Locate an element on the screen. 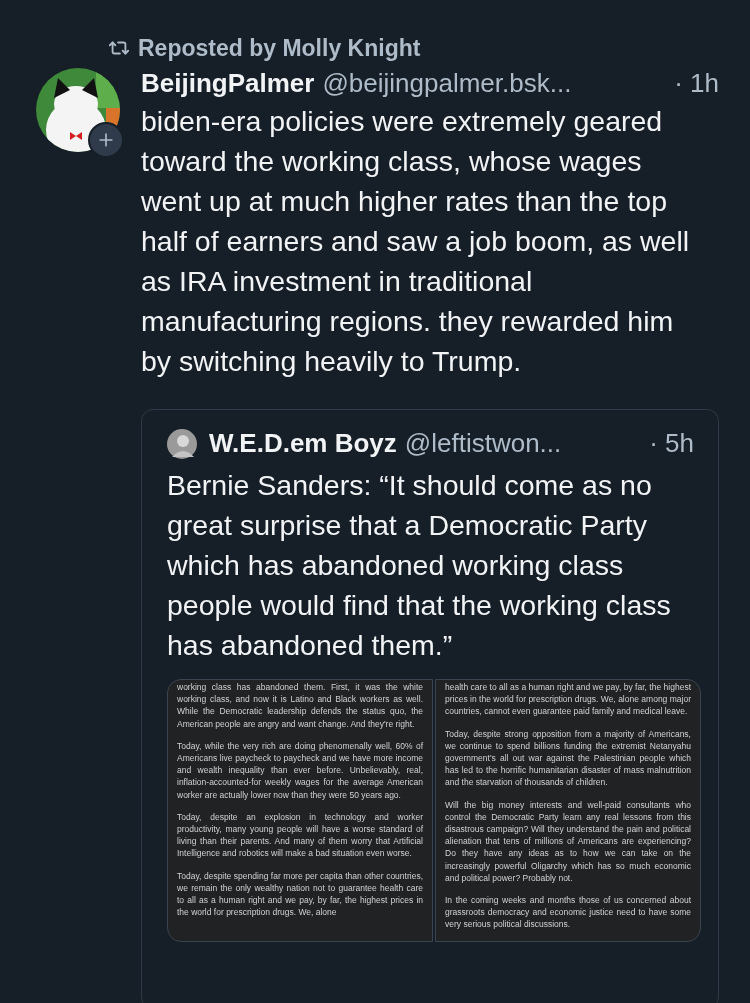 This screenshot has height=1003, width=750. document-paragraph: In the coming weeks and months those of us concerned about grassroots democracy and economic justice need to have some very serious political discussions. is located at coordinates (568, 912).